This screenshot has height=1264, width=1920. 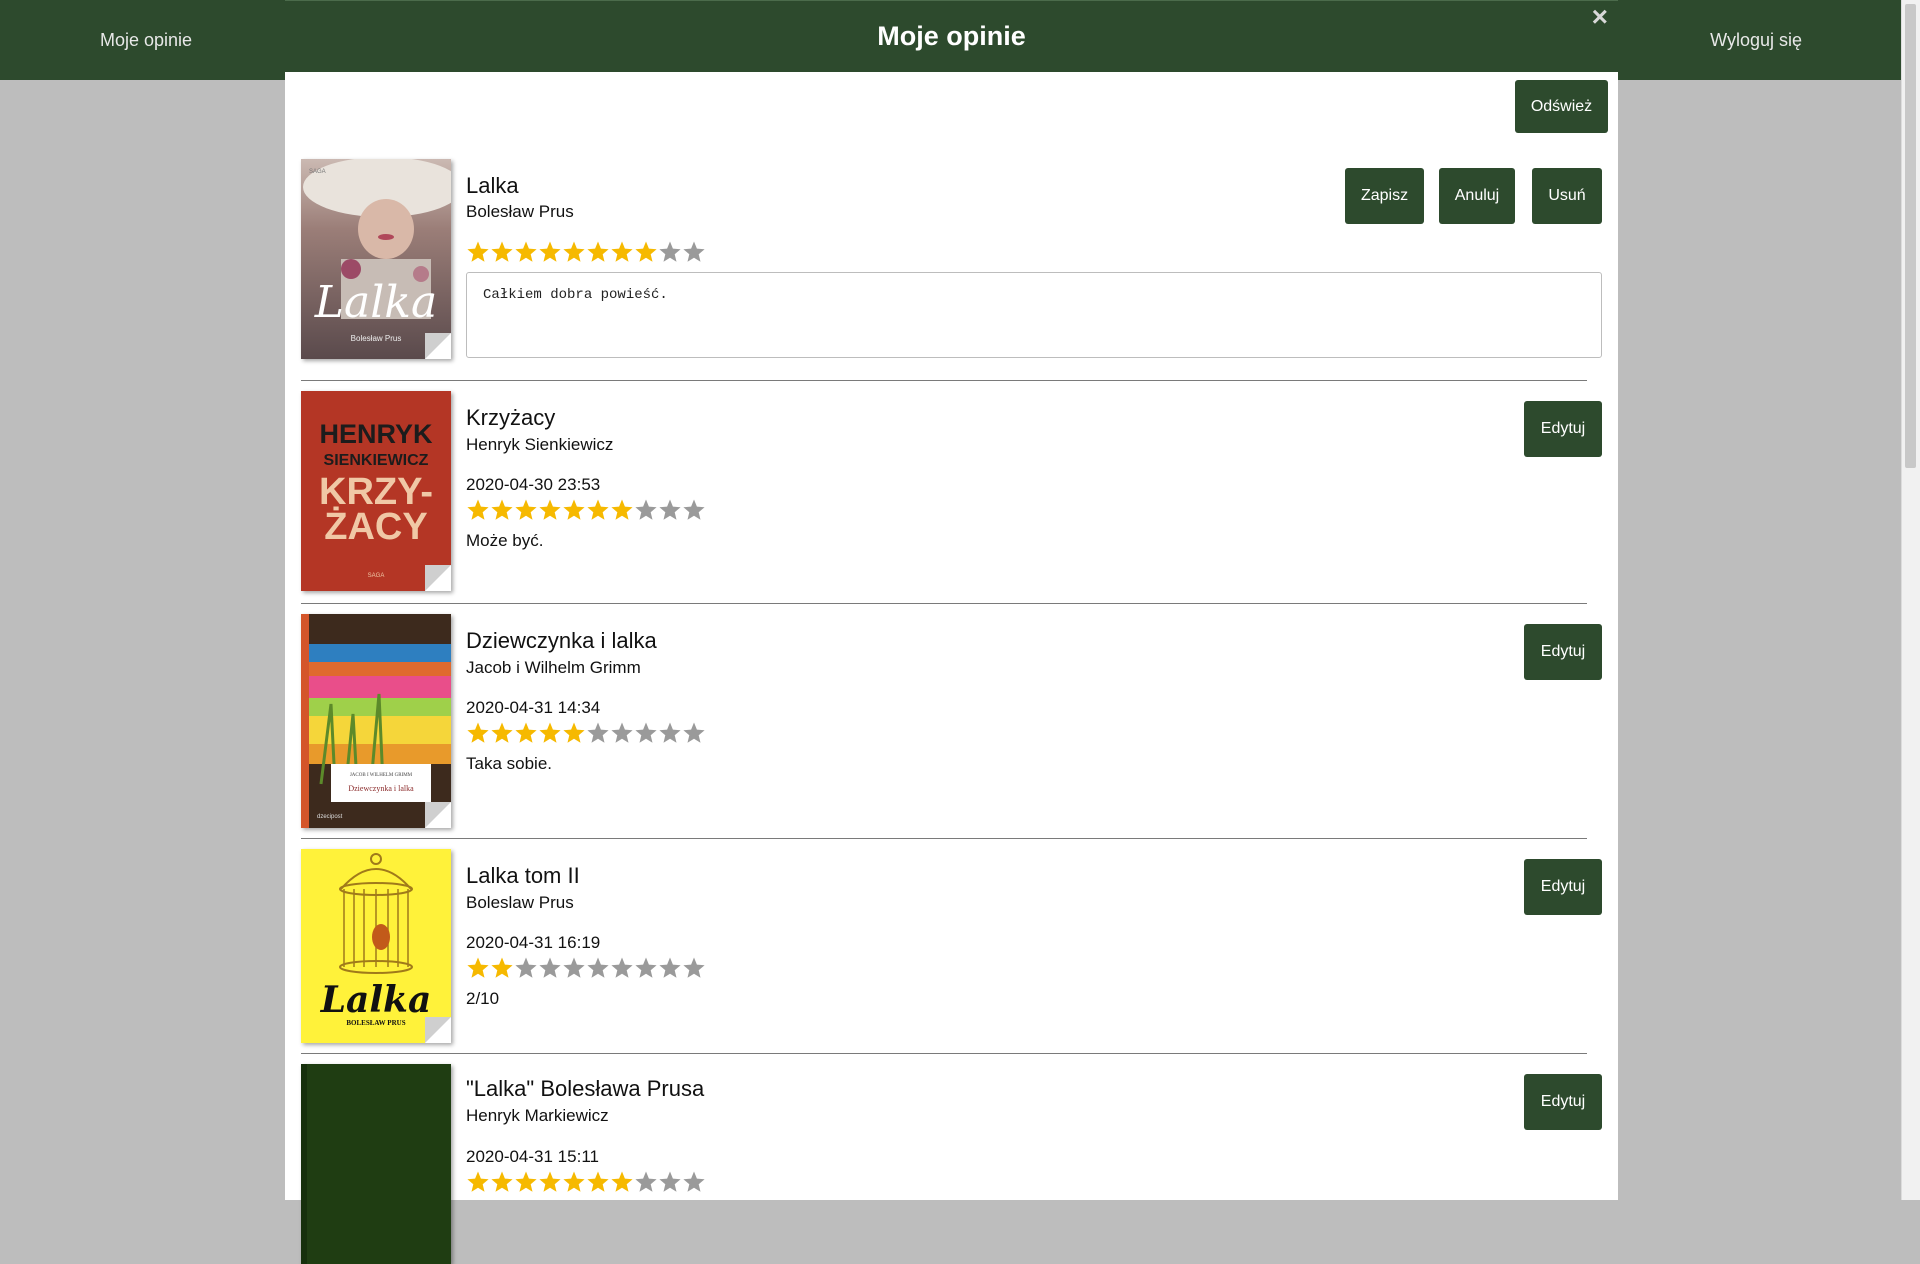 What do you see at coordinates (511, 417) in the screenshot?
I see `book-title: Krzyżacy` at bounding box center [511, 417].